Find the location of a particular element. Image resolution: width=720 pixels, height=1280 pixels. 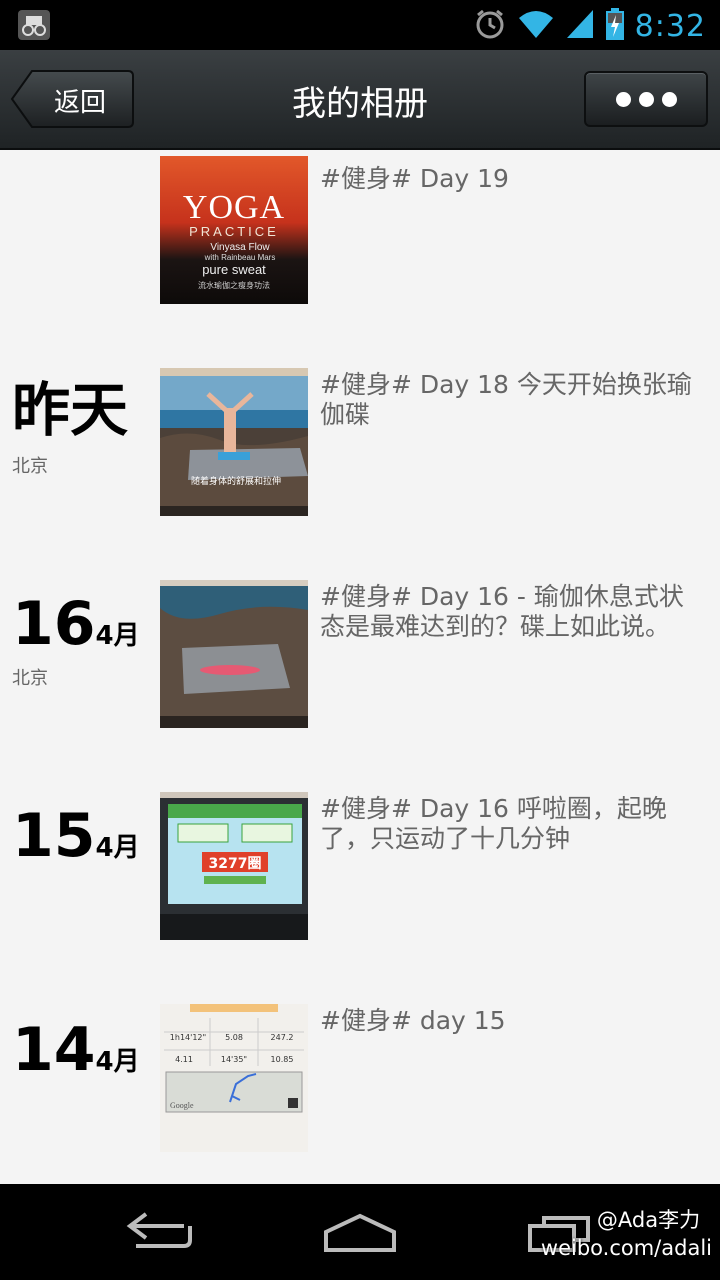

watermark-user: @Ada李力 is located at coordinates (648, 1220).